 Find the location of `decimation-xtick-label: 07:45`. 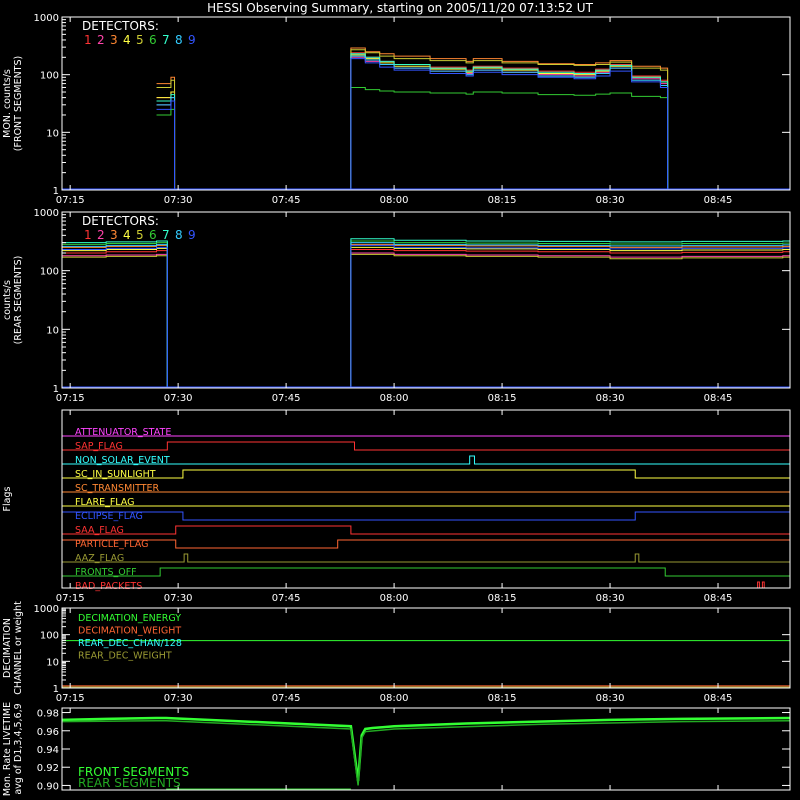

decimation-xtick-label: 07:45 is located at coordinates (286, 698).